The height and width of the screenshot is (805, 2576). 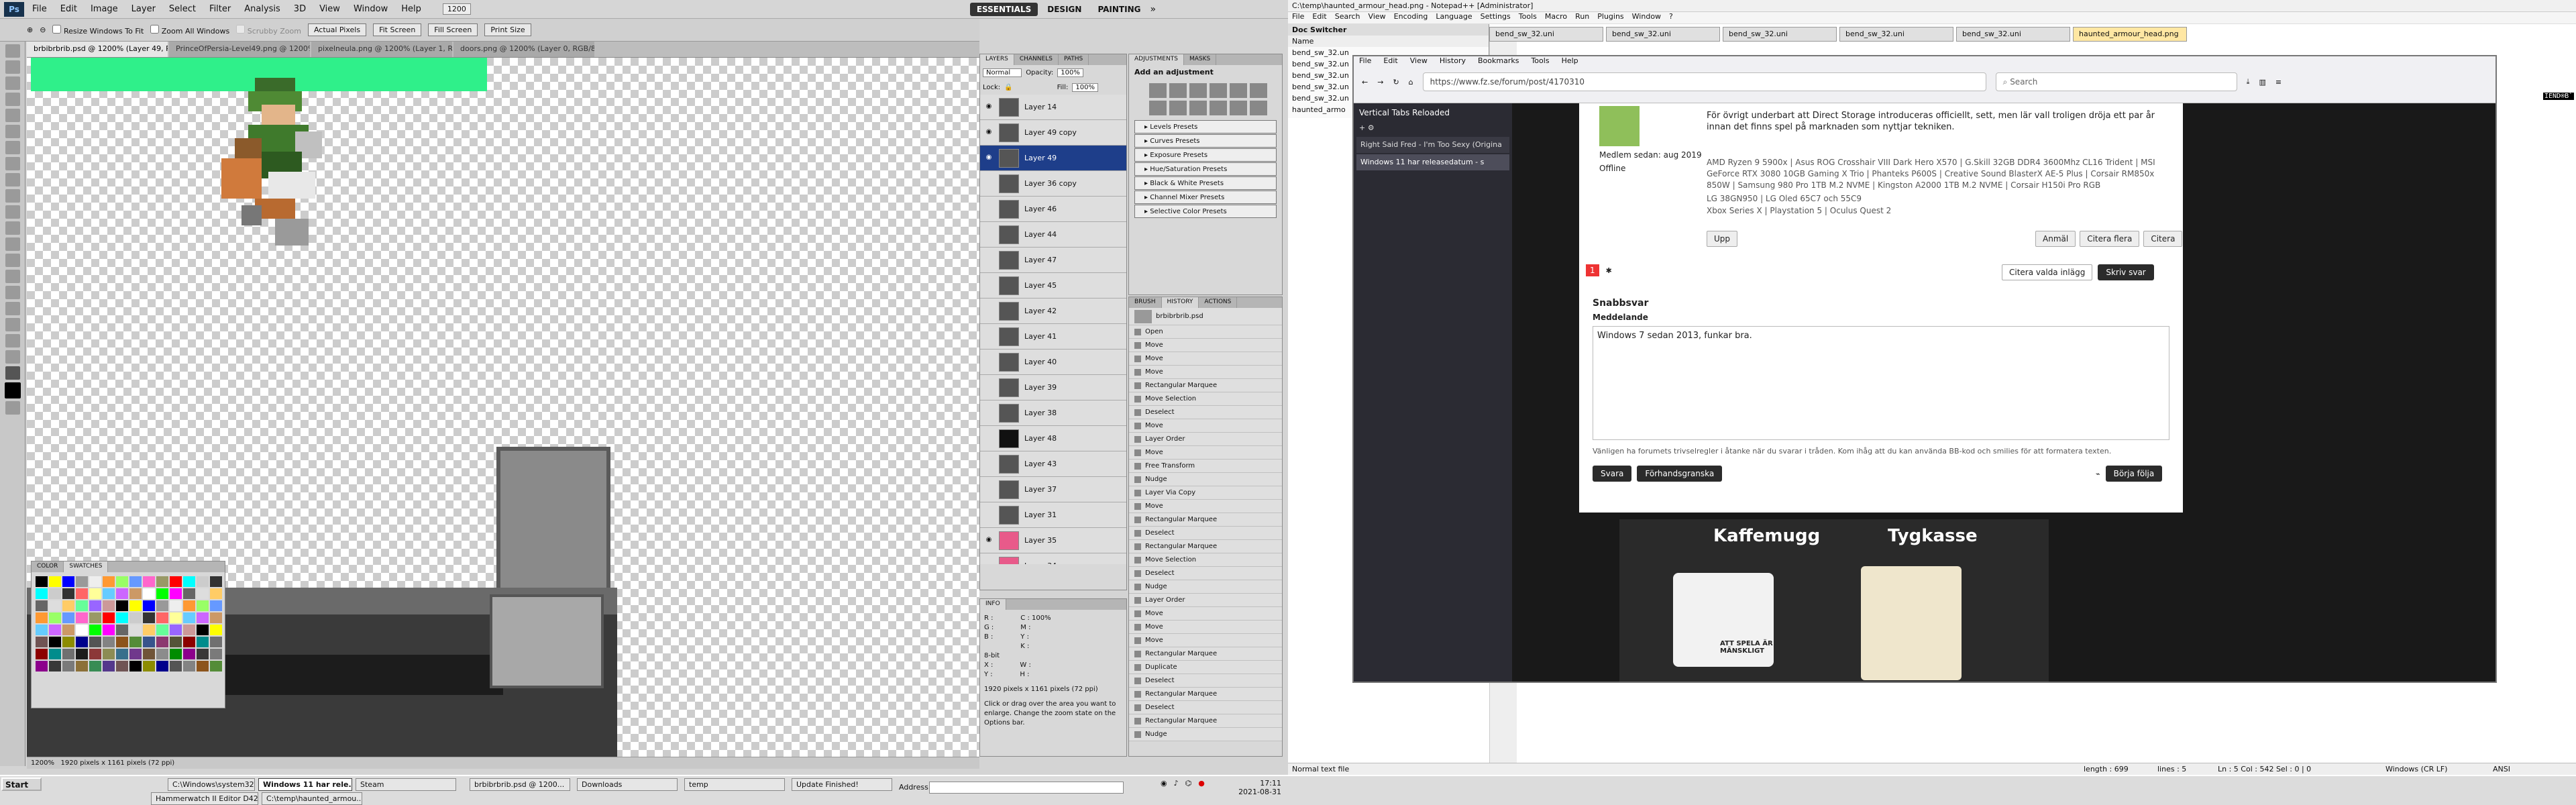 What do you see at coordinates (1002, 72) in the screenshot?
I see `blend-mode-select: Normal` at bounding box center [1002, 72].